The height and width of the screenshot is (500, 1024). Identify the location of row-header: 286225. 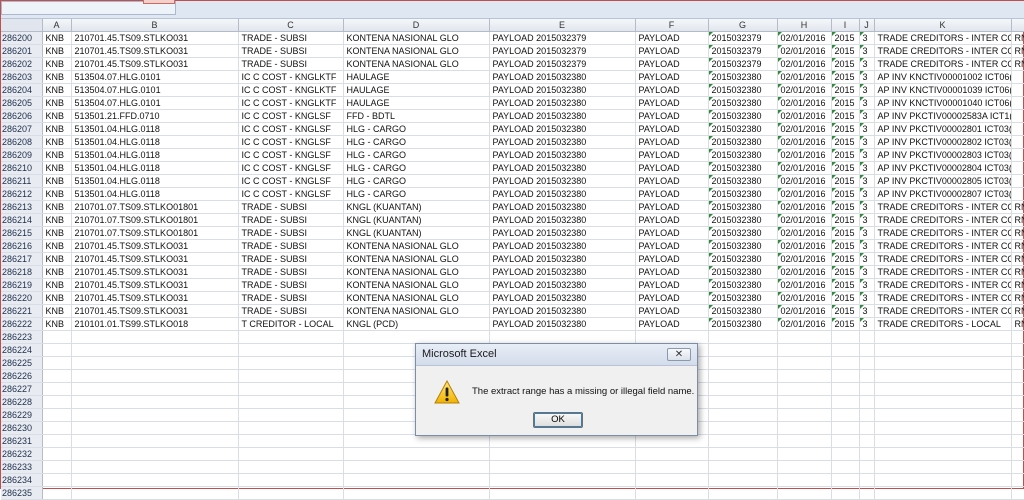
(22, 363).